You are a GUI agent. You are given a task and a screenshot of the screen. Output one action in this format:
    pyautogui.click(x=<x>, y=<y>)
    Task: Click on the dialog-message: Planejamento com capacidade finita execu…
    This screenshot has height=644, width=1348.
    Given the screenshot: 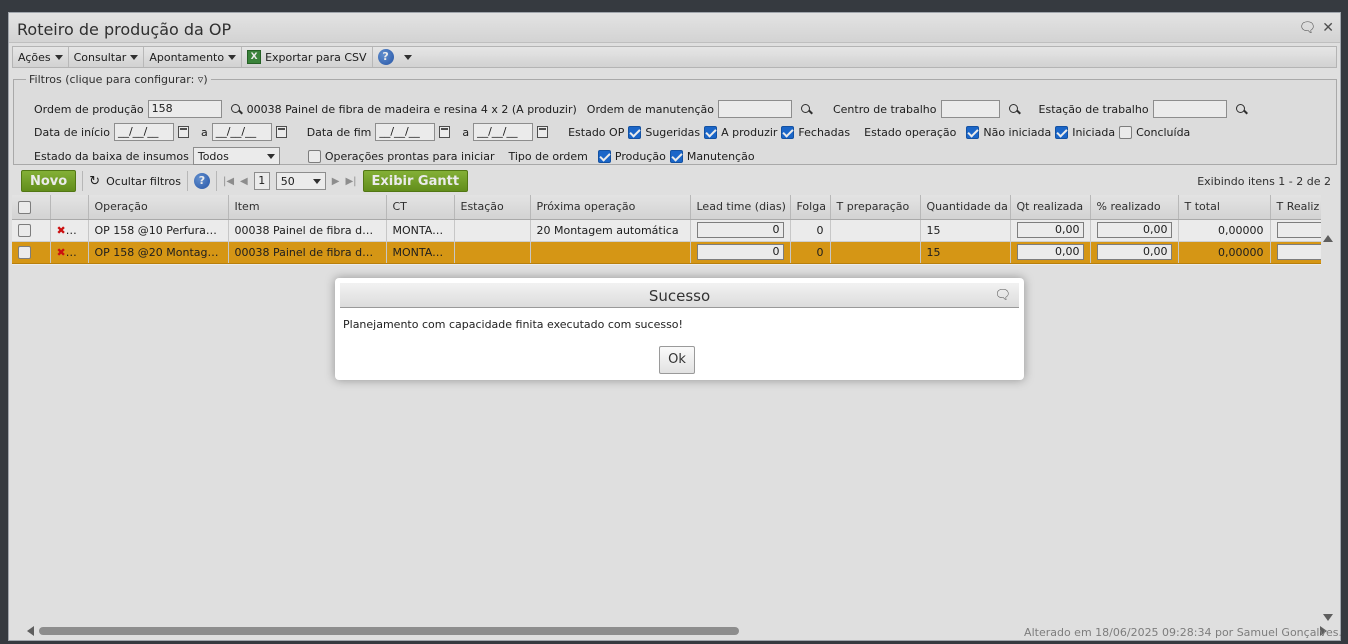 What is the action you would take?
    pyautogui.click(x=513, y=324)
    